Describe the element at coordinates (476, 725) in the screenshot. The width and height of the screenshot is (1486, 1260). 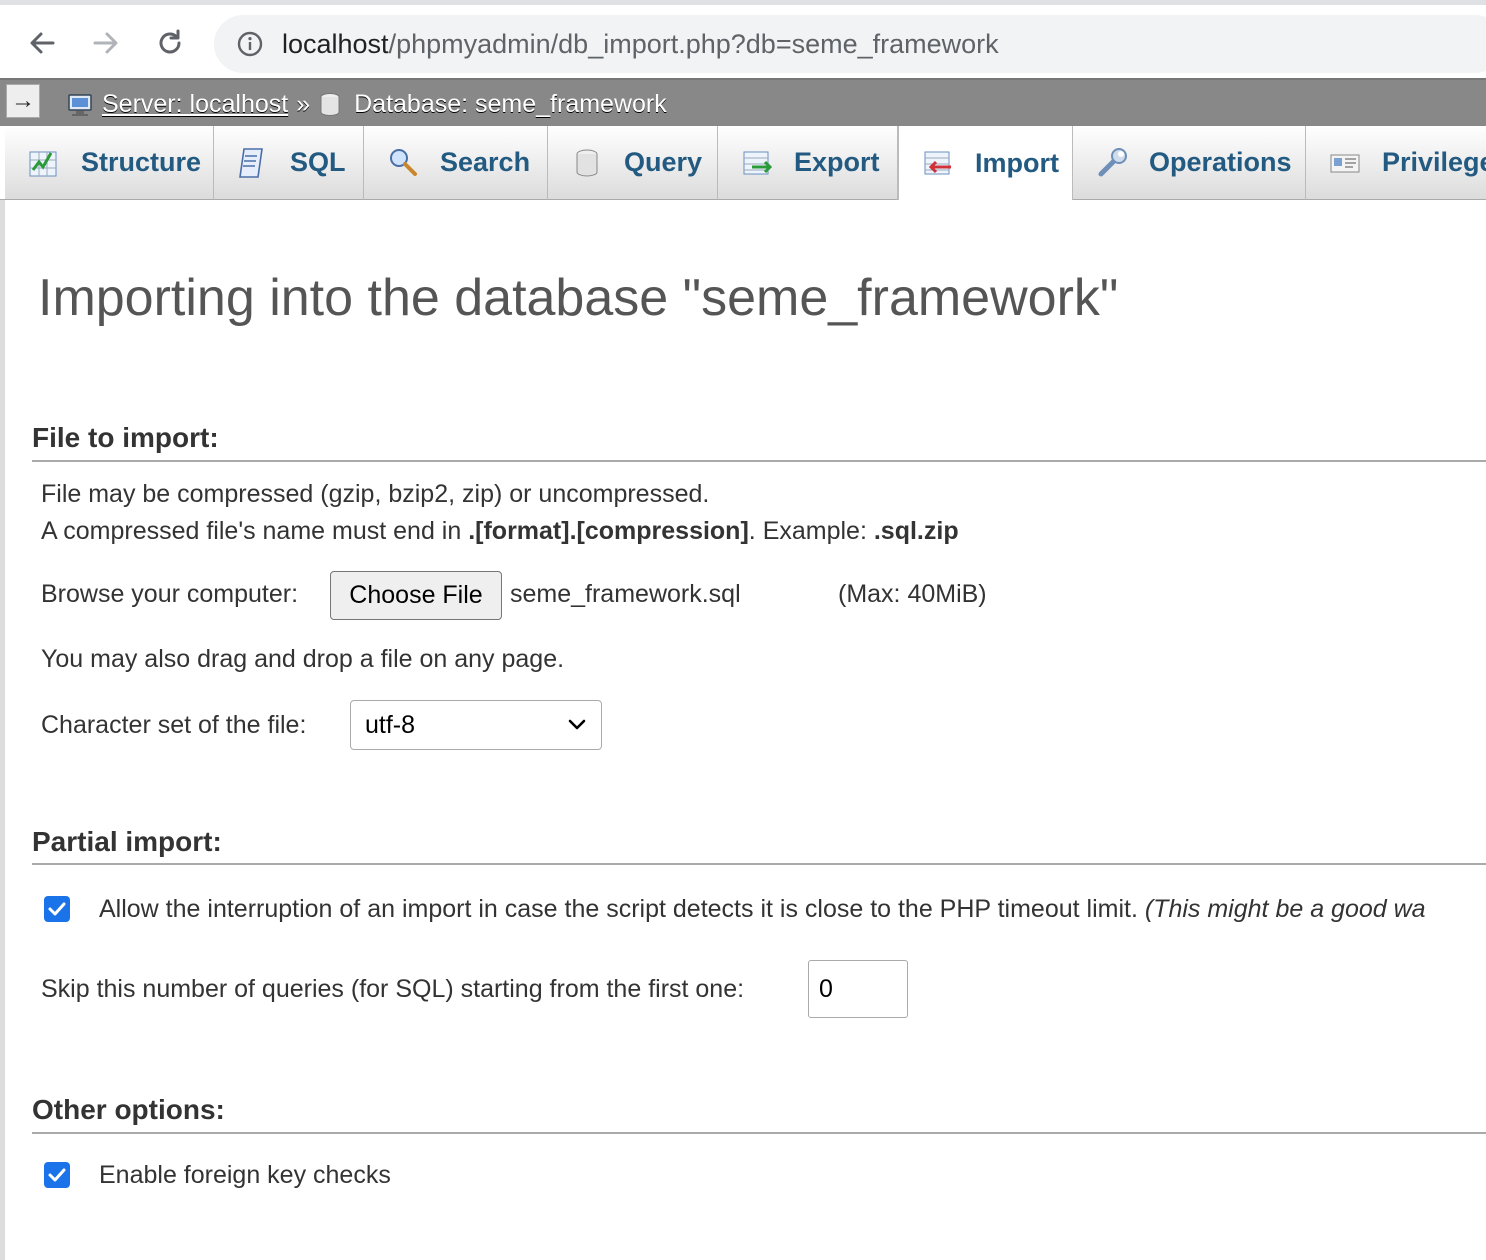
I see `charset-select: utf-8` at that location.